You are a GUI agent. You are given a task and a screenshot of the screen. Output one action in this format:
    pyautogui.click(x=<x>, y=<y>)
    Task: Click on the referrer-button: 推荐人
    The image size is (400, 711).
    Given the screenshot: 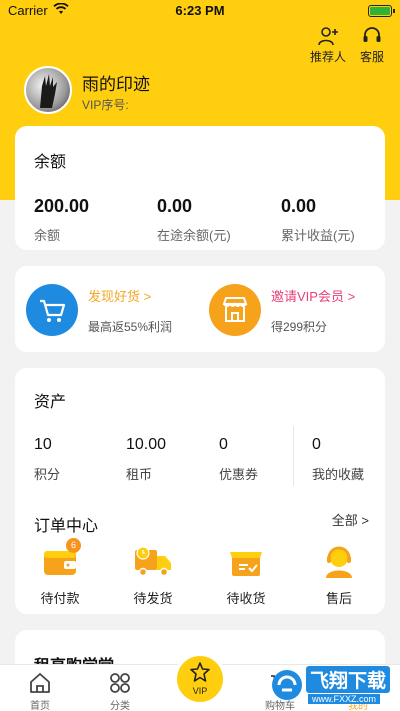 What is the action you would take?
    pyautogui.click(x=328, y=45)
    